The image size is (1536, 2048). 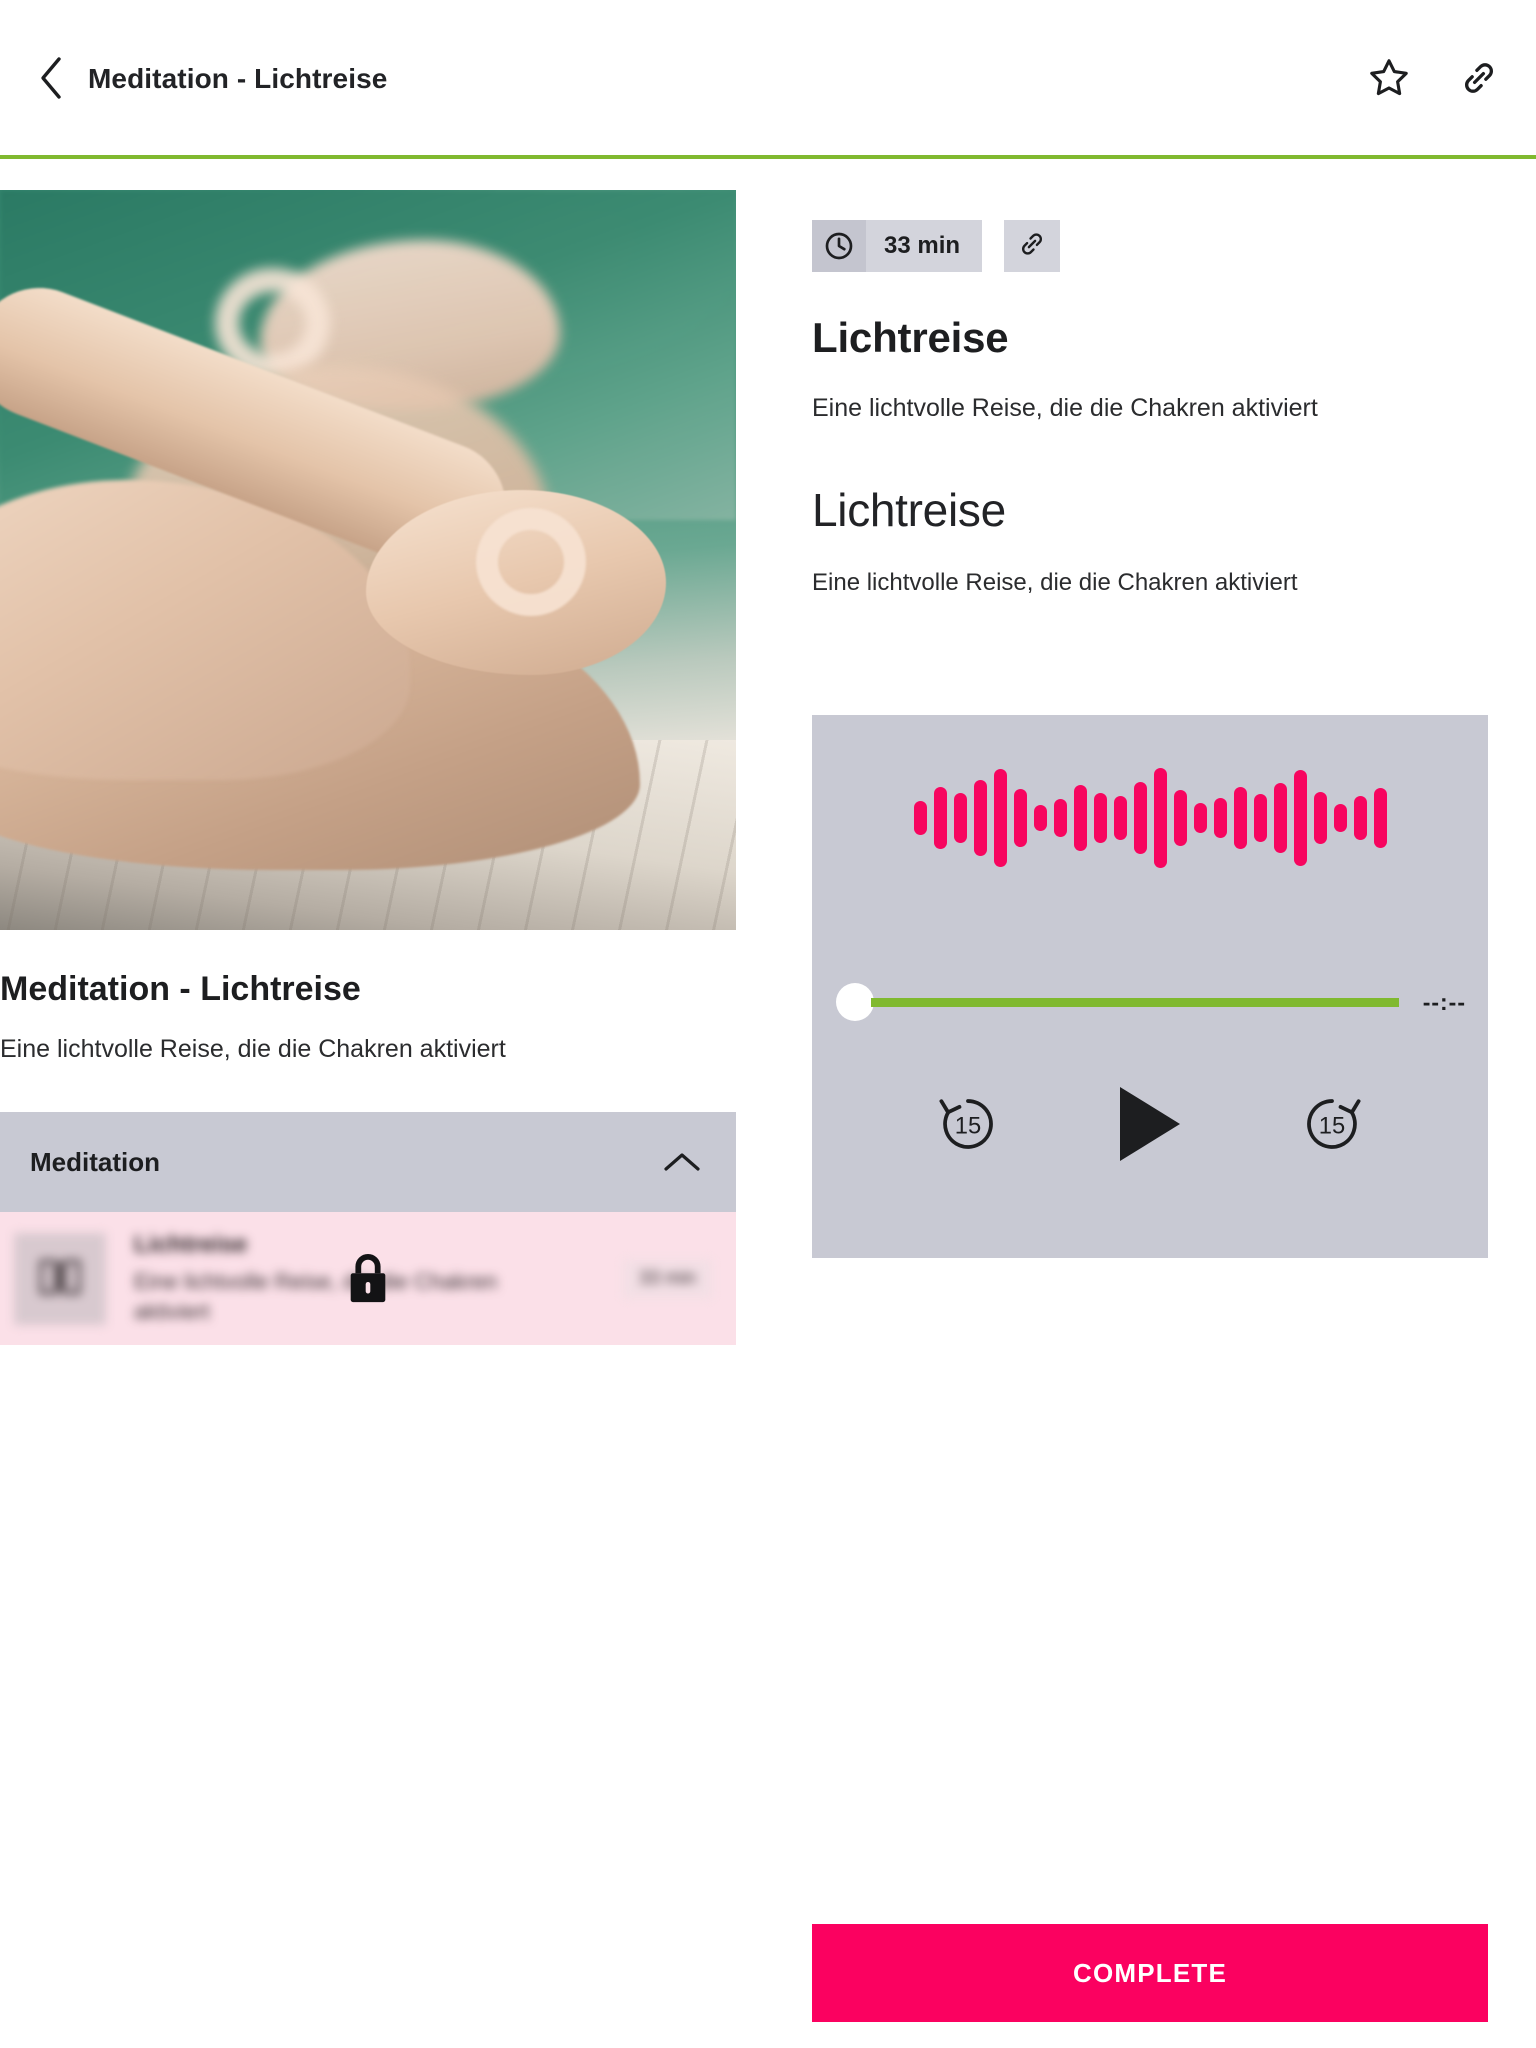 What do you see at coordinates (855, 1002) in the screenshot?
I see `progress-thumb` at bounding box center [855, 1002].